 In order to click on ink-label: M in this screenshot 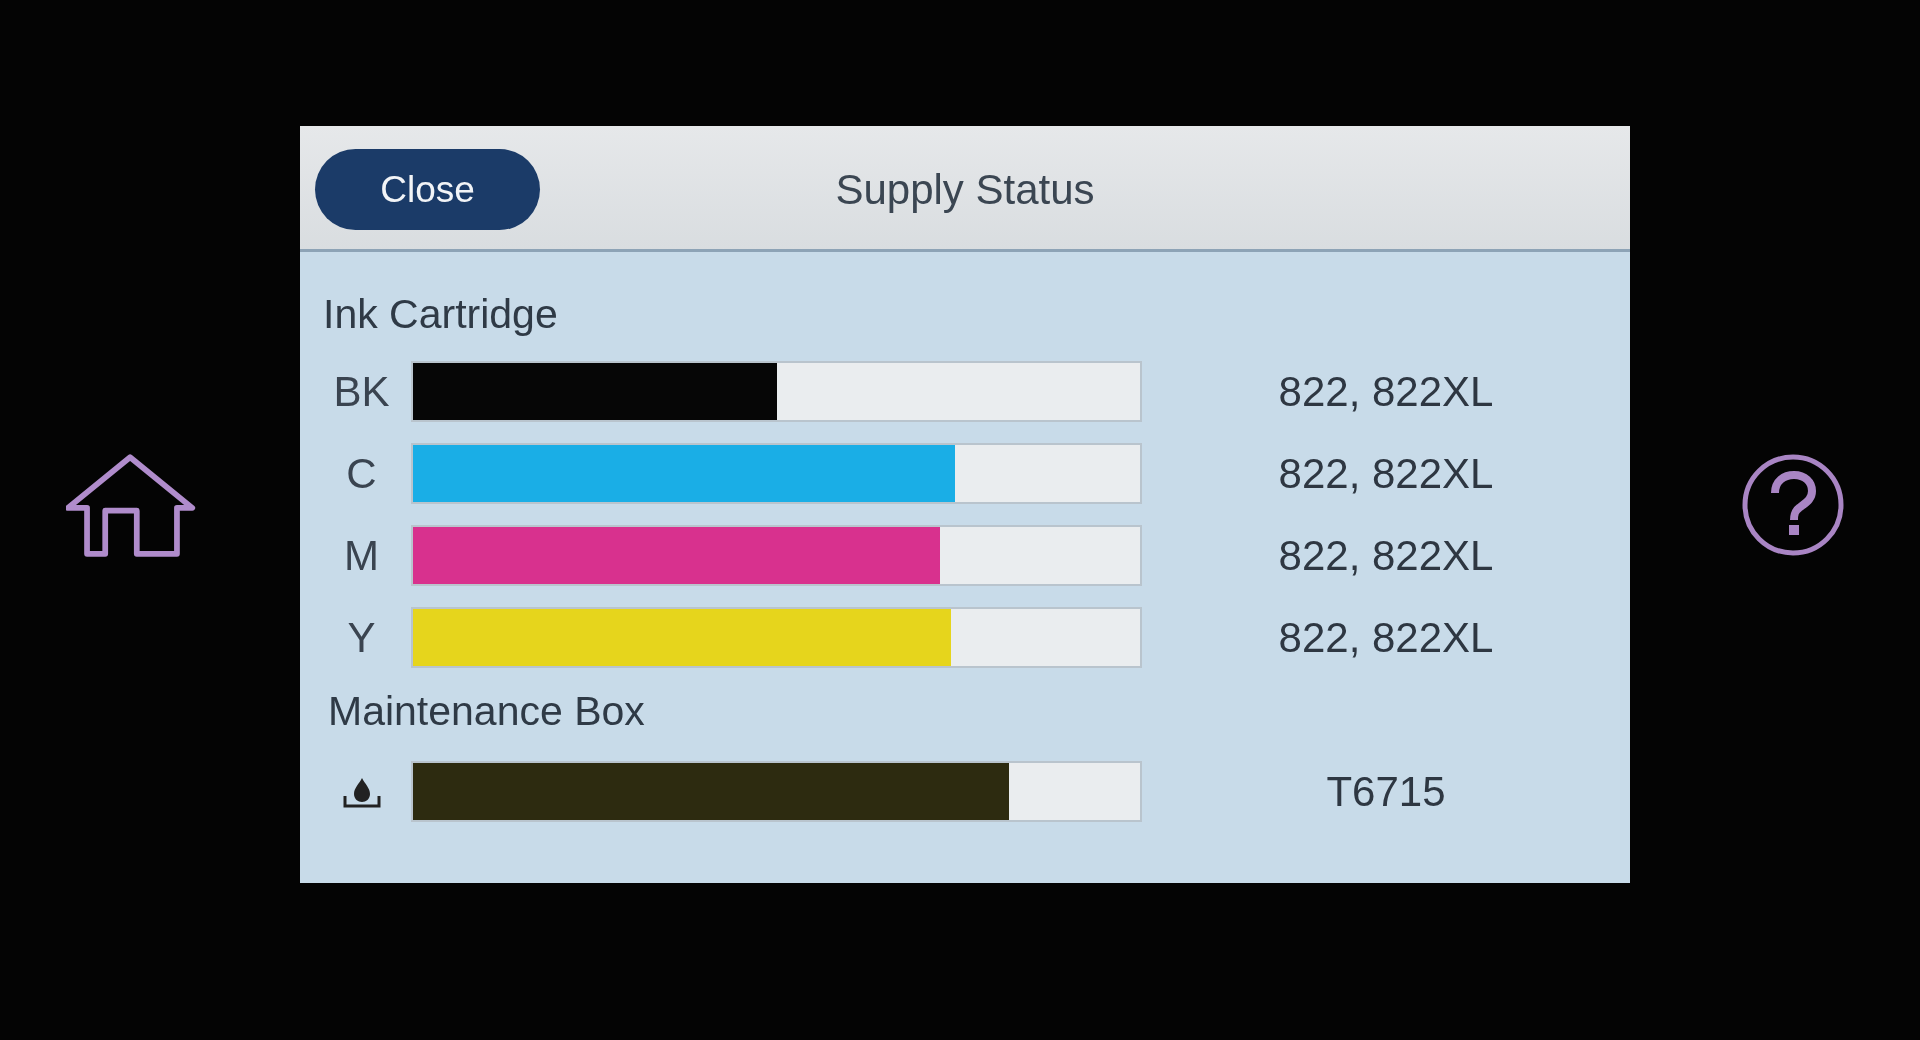, I will do `click(361, 555)`.